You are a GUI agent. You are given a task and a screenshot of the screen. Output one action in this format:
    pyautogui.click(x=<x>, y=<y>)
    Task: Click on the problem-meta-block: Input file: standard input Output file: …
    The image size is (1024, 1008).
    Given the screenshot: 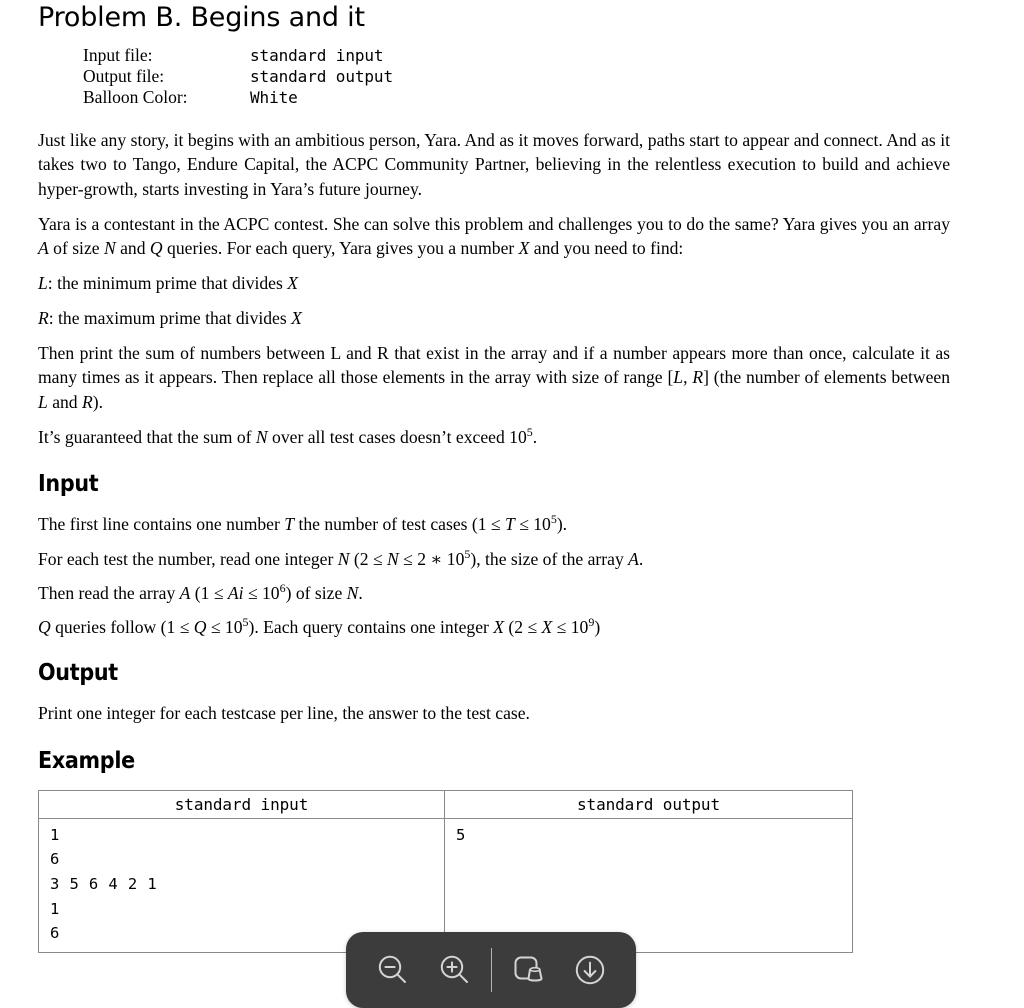 What is the action you would take?
    pyautogui.click(x=512, y=76)
    